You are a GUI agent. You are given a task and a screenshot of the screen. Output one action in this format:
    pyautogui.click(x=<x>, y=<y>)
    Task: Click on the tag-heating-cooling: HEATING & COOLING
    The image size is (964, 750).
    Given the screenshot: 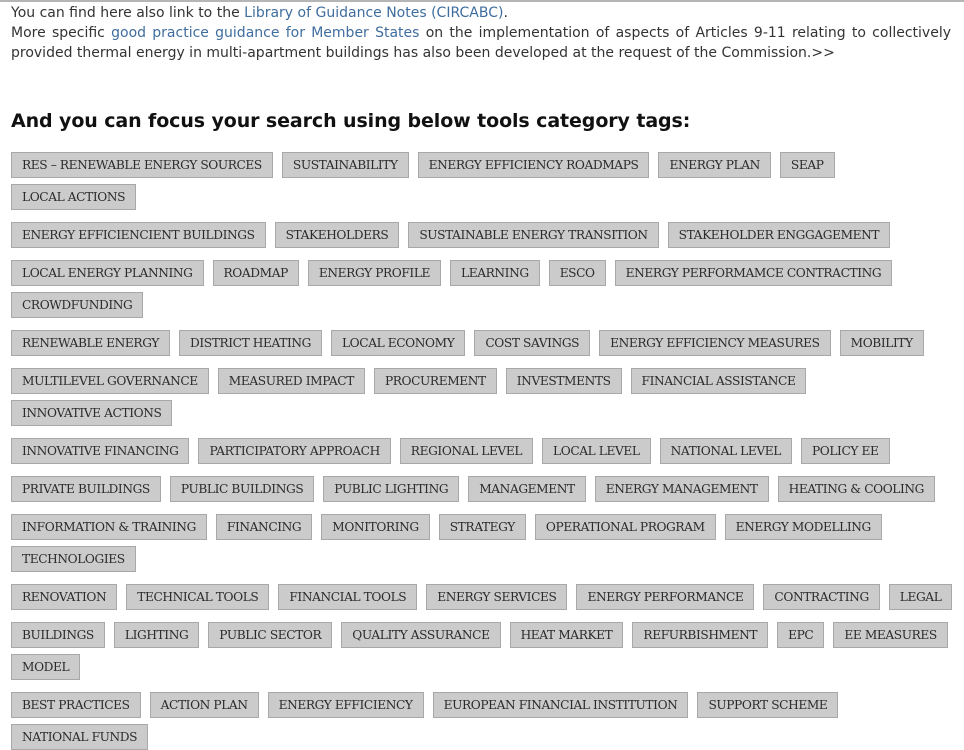 What is the action you would take?
    pyautogui.click(x=856, y=489)
    